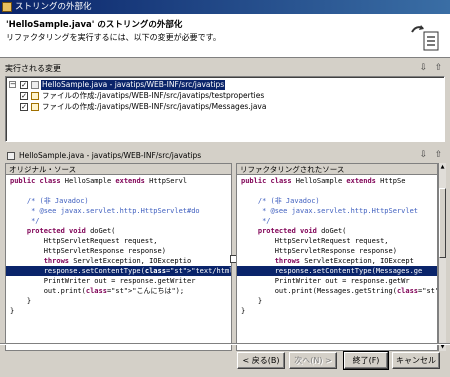 This screenshot has height=377, width=450. I want to click on right-code-line: HttpServletResponse response), so click(319, 251).